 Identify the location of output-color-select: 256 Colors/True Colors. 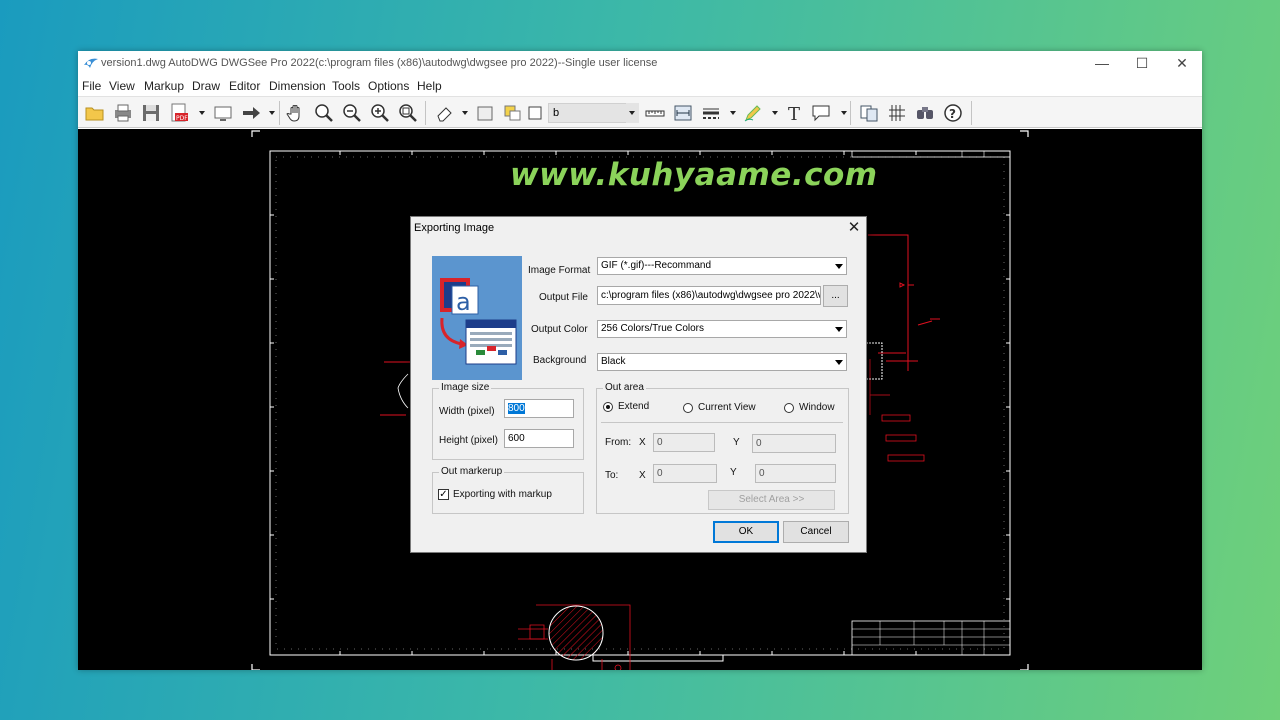
(722, 329).